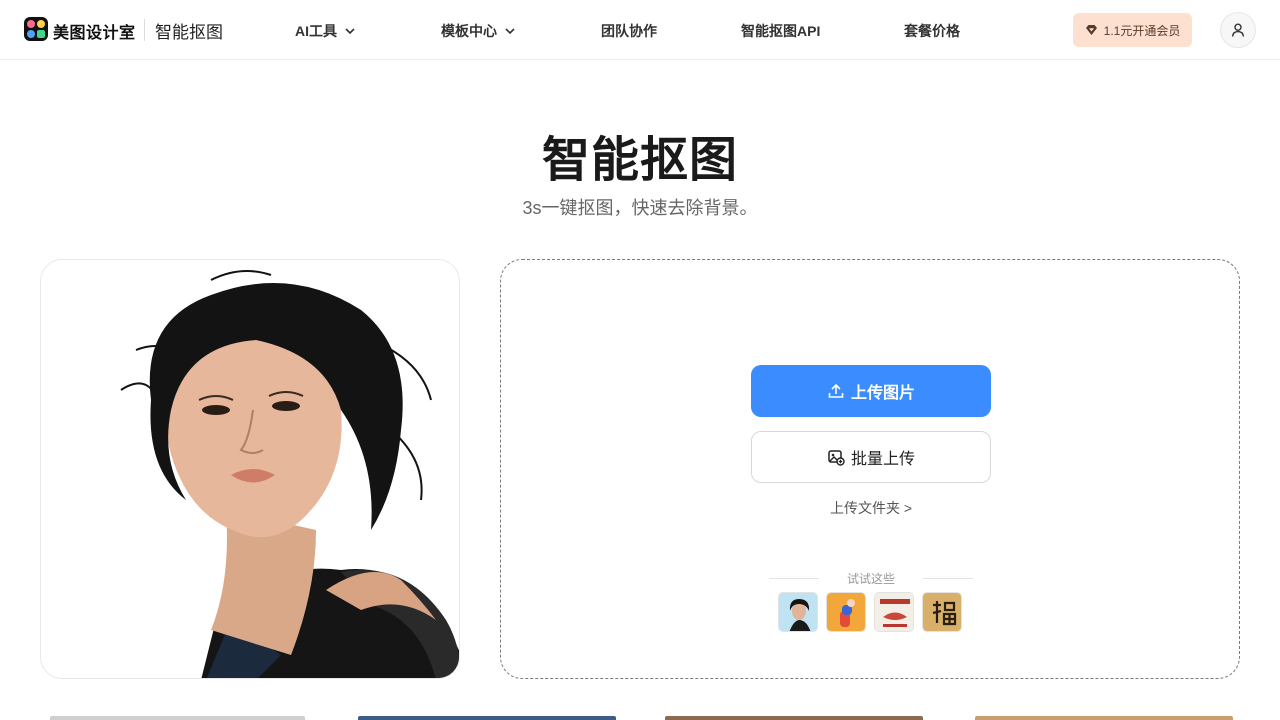 Image resolution: width=1280 pixels, height=720 pixels. I want to click on meitu-logo-icon, so click(36, 29).